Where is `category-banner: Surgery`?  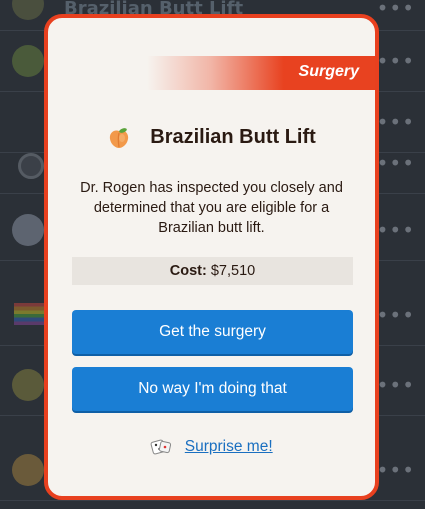 category-banner: Surgery is located at coordinates (261, 73).